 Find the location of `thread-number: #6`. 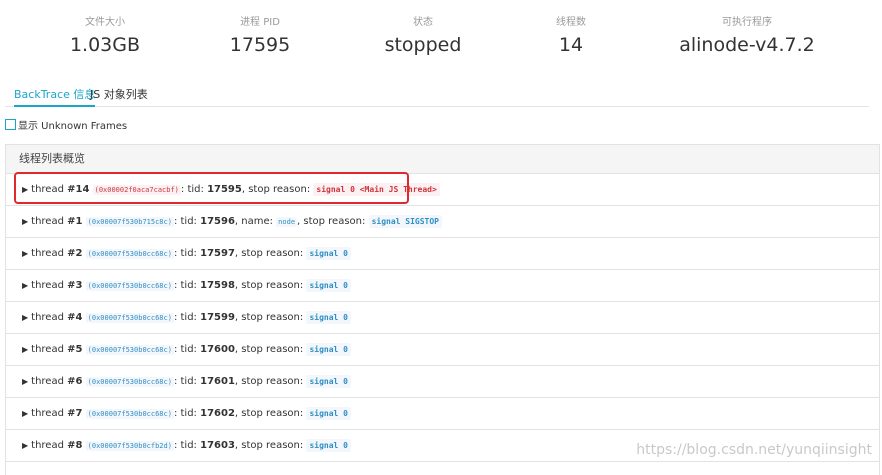

thread-number: #6 is located at coordinates (75, 381).